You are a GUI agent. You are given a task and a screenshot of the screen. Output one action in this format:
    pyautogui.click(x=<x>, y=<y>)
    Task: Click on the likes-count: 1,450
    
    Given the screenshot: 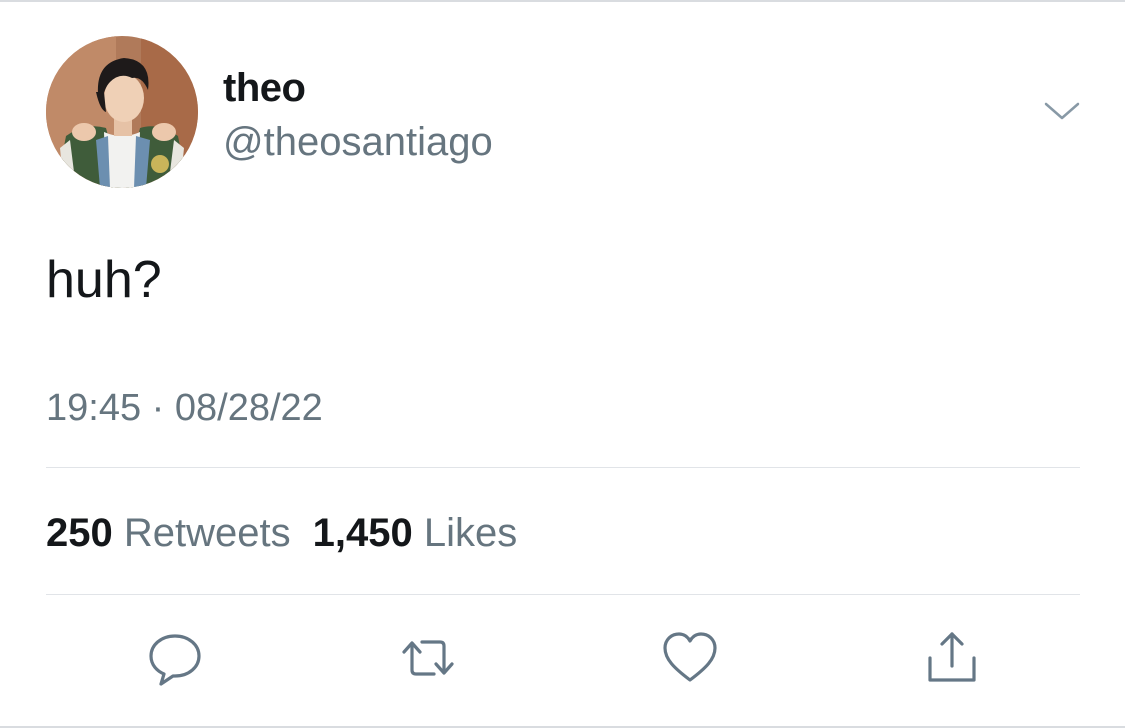 What is the action you would take?
    pyautogui.click(x=362, y=533)
    